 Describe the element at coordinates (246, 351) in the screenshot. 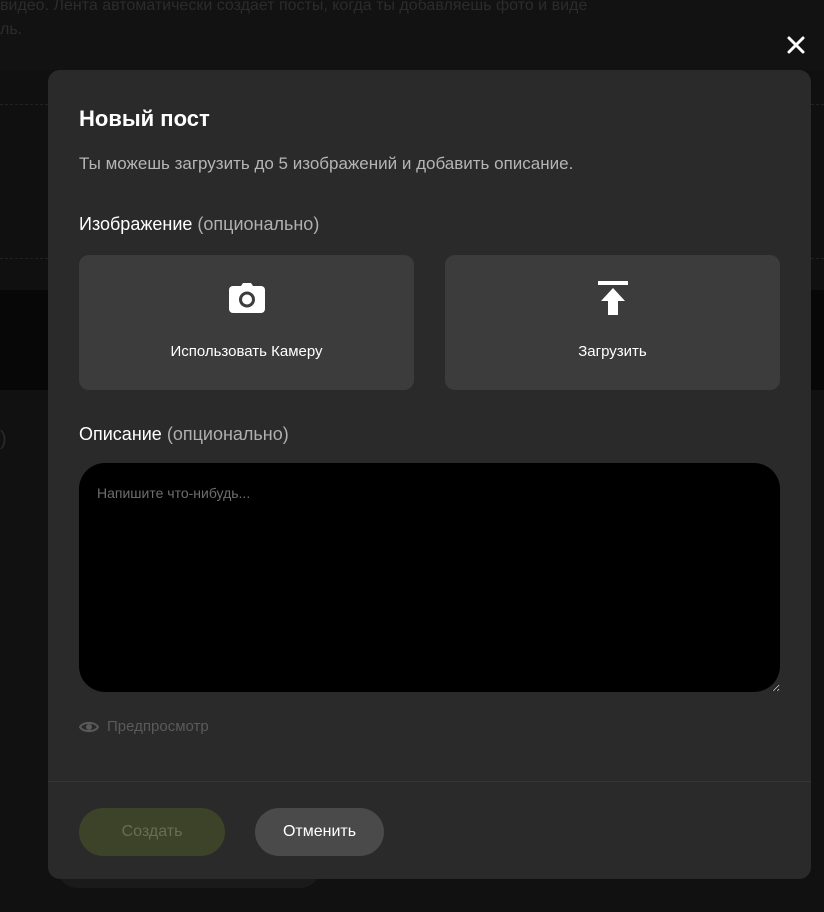

I see `use-camera-label: Использовать Камеру` at that location.